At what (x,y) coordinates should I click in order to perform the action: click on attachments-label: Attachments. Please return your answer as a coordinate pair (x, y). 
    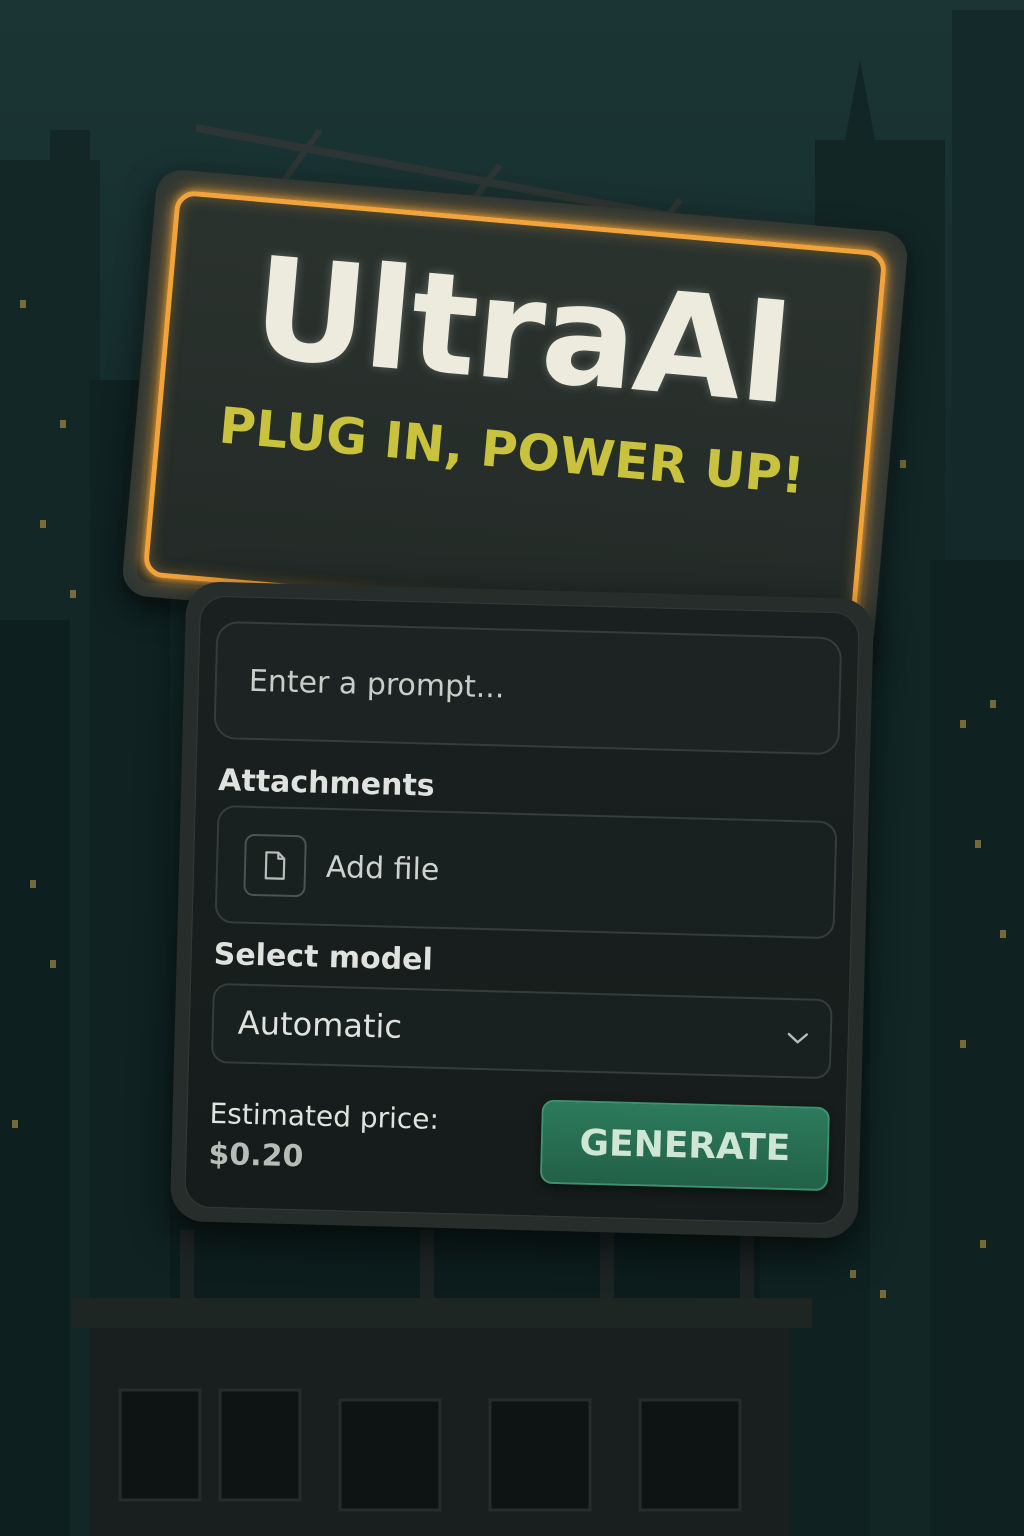
    Looking at the image, I should click on (326, 783).